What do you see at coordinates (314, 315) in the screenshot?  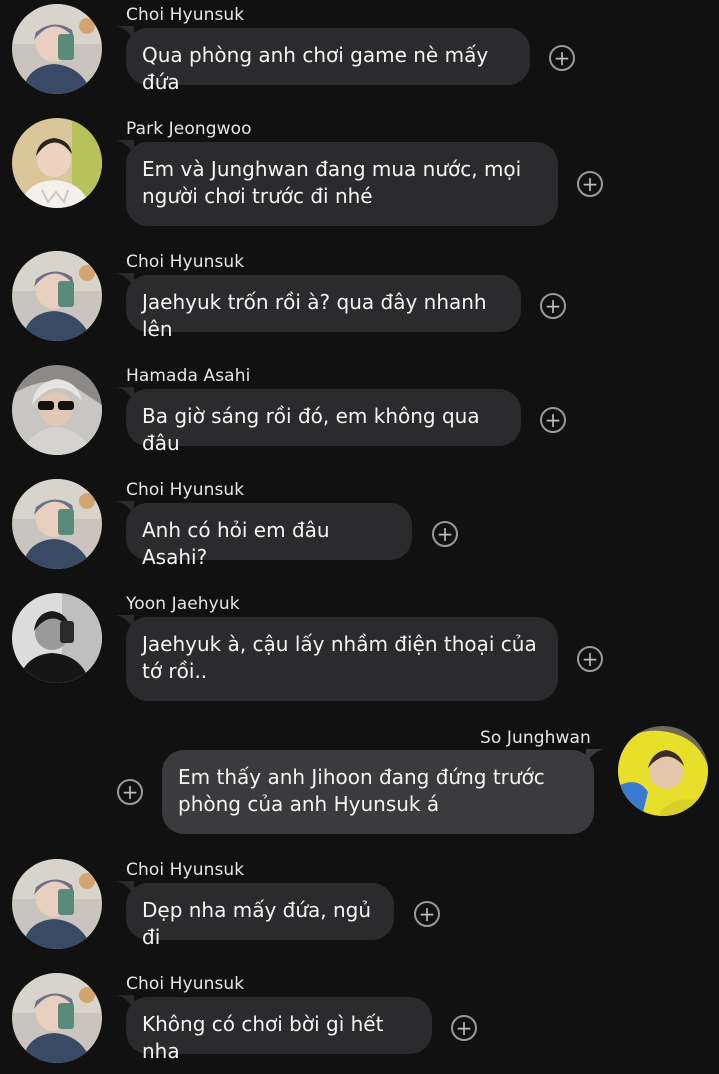 I see `message-text: Jaehyuk trốn rồi à? qua đây nhanh lên` at bounding box center [314, 315].